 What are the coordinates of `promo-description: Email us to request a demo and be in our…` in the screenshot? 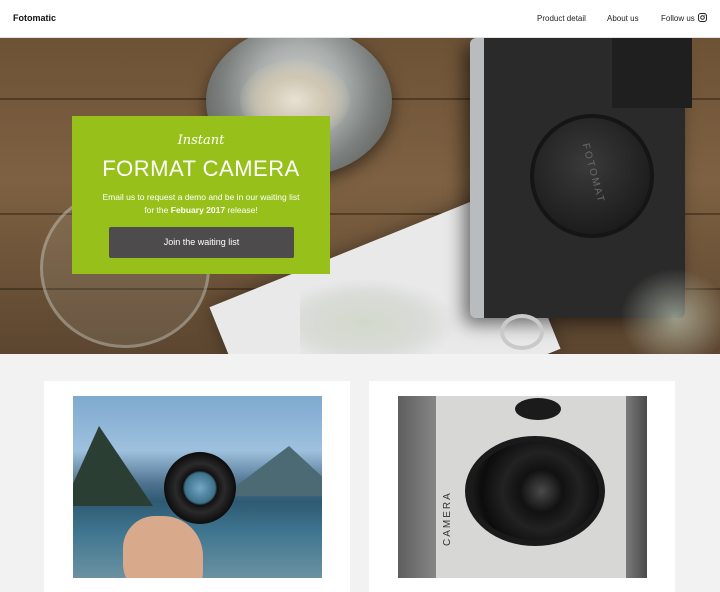 It's located at (201, 204).